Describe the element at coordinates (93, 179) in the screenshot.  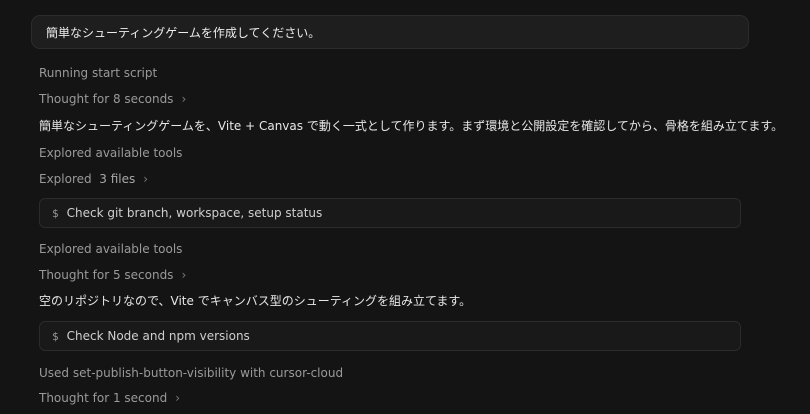
I see `explored-files-toggle: Explored 3 files ›` at that location.